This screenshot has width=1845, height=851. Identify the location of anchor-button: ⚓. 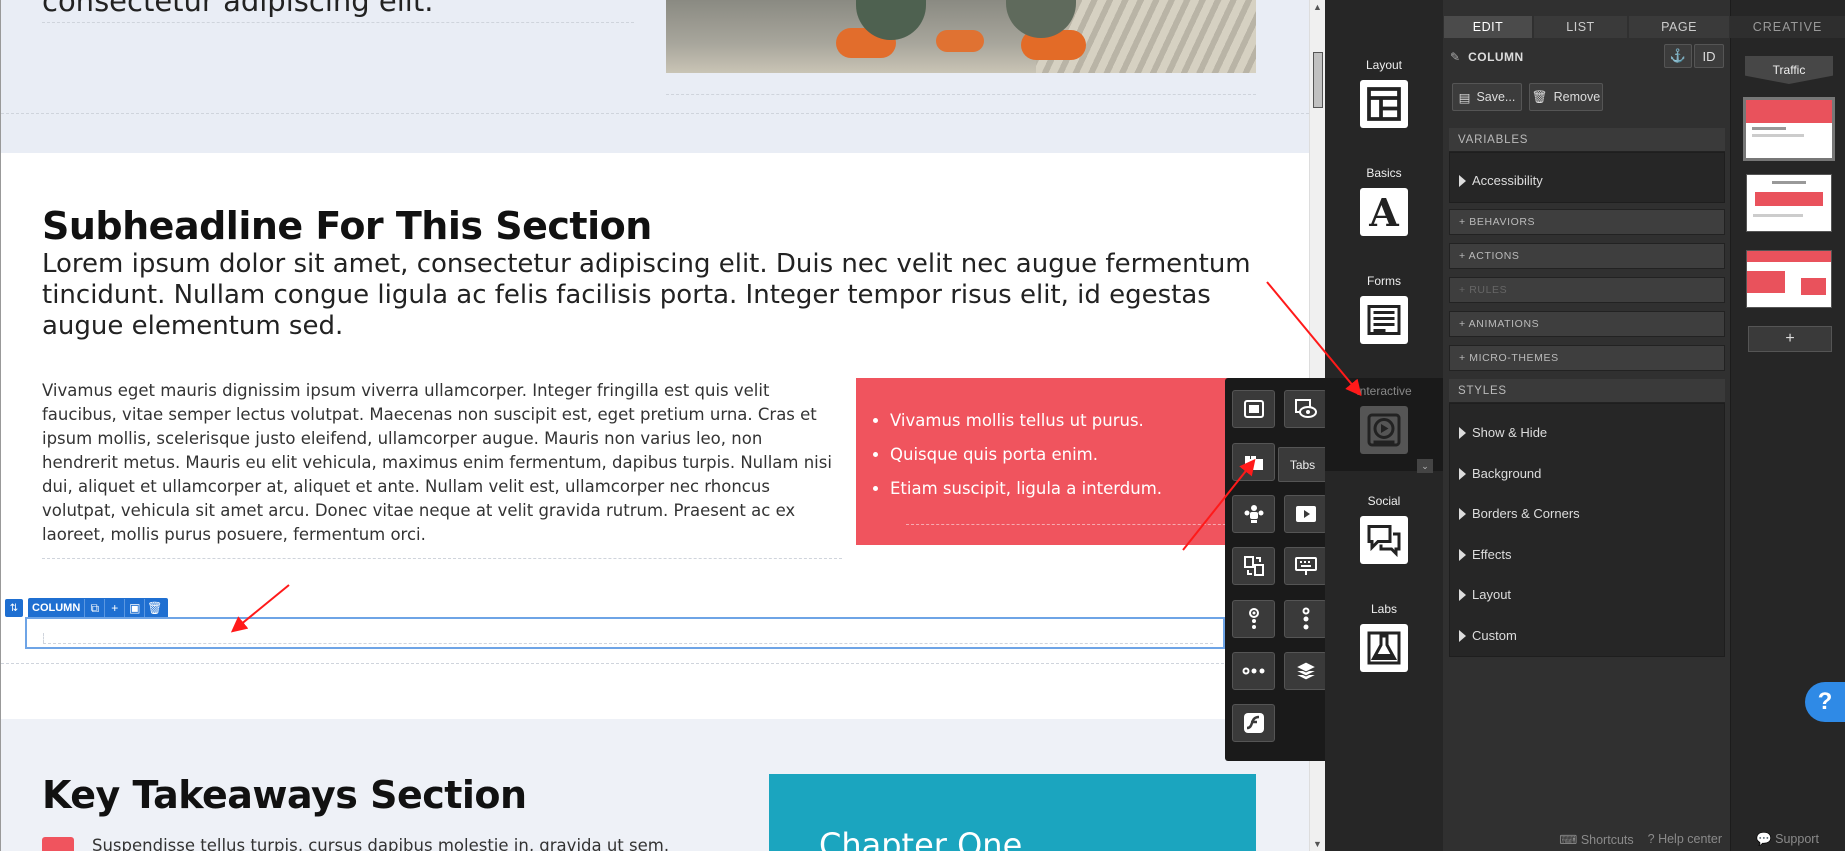
(1678, 56).